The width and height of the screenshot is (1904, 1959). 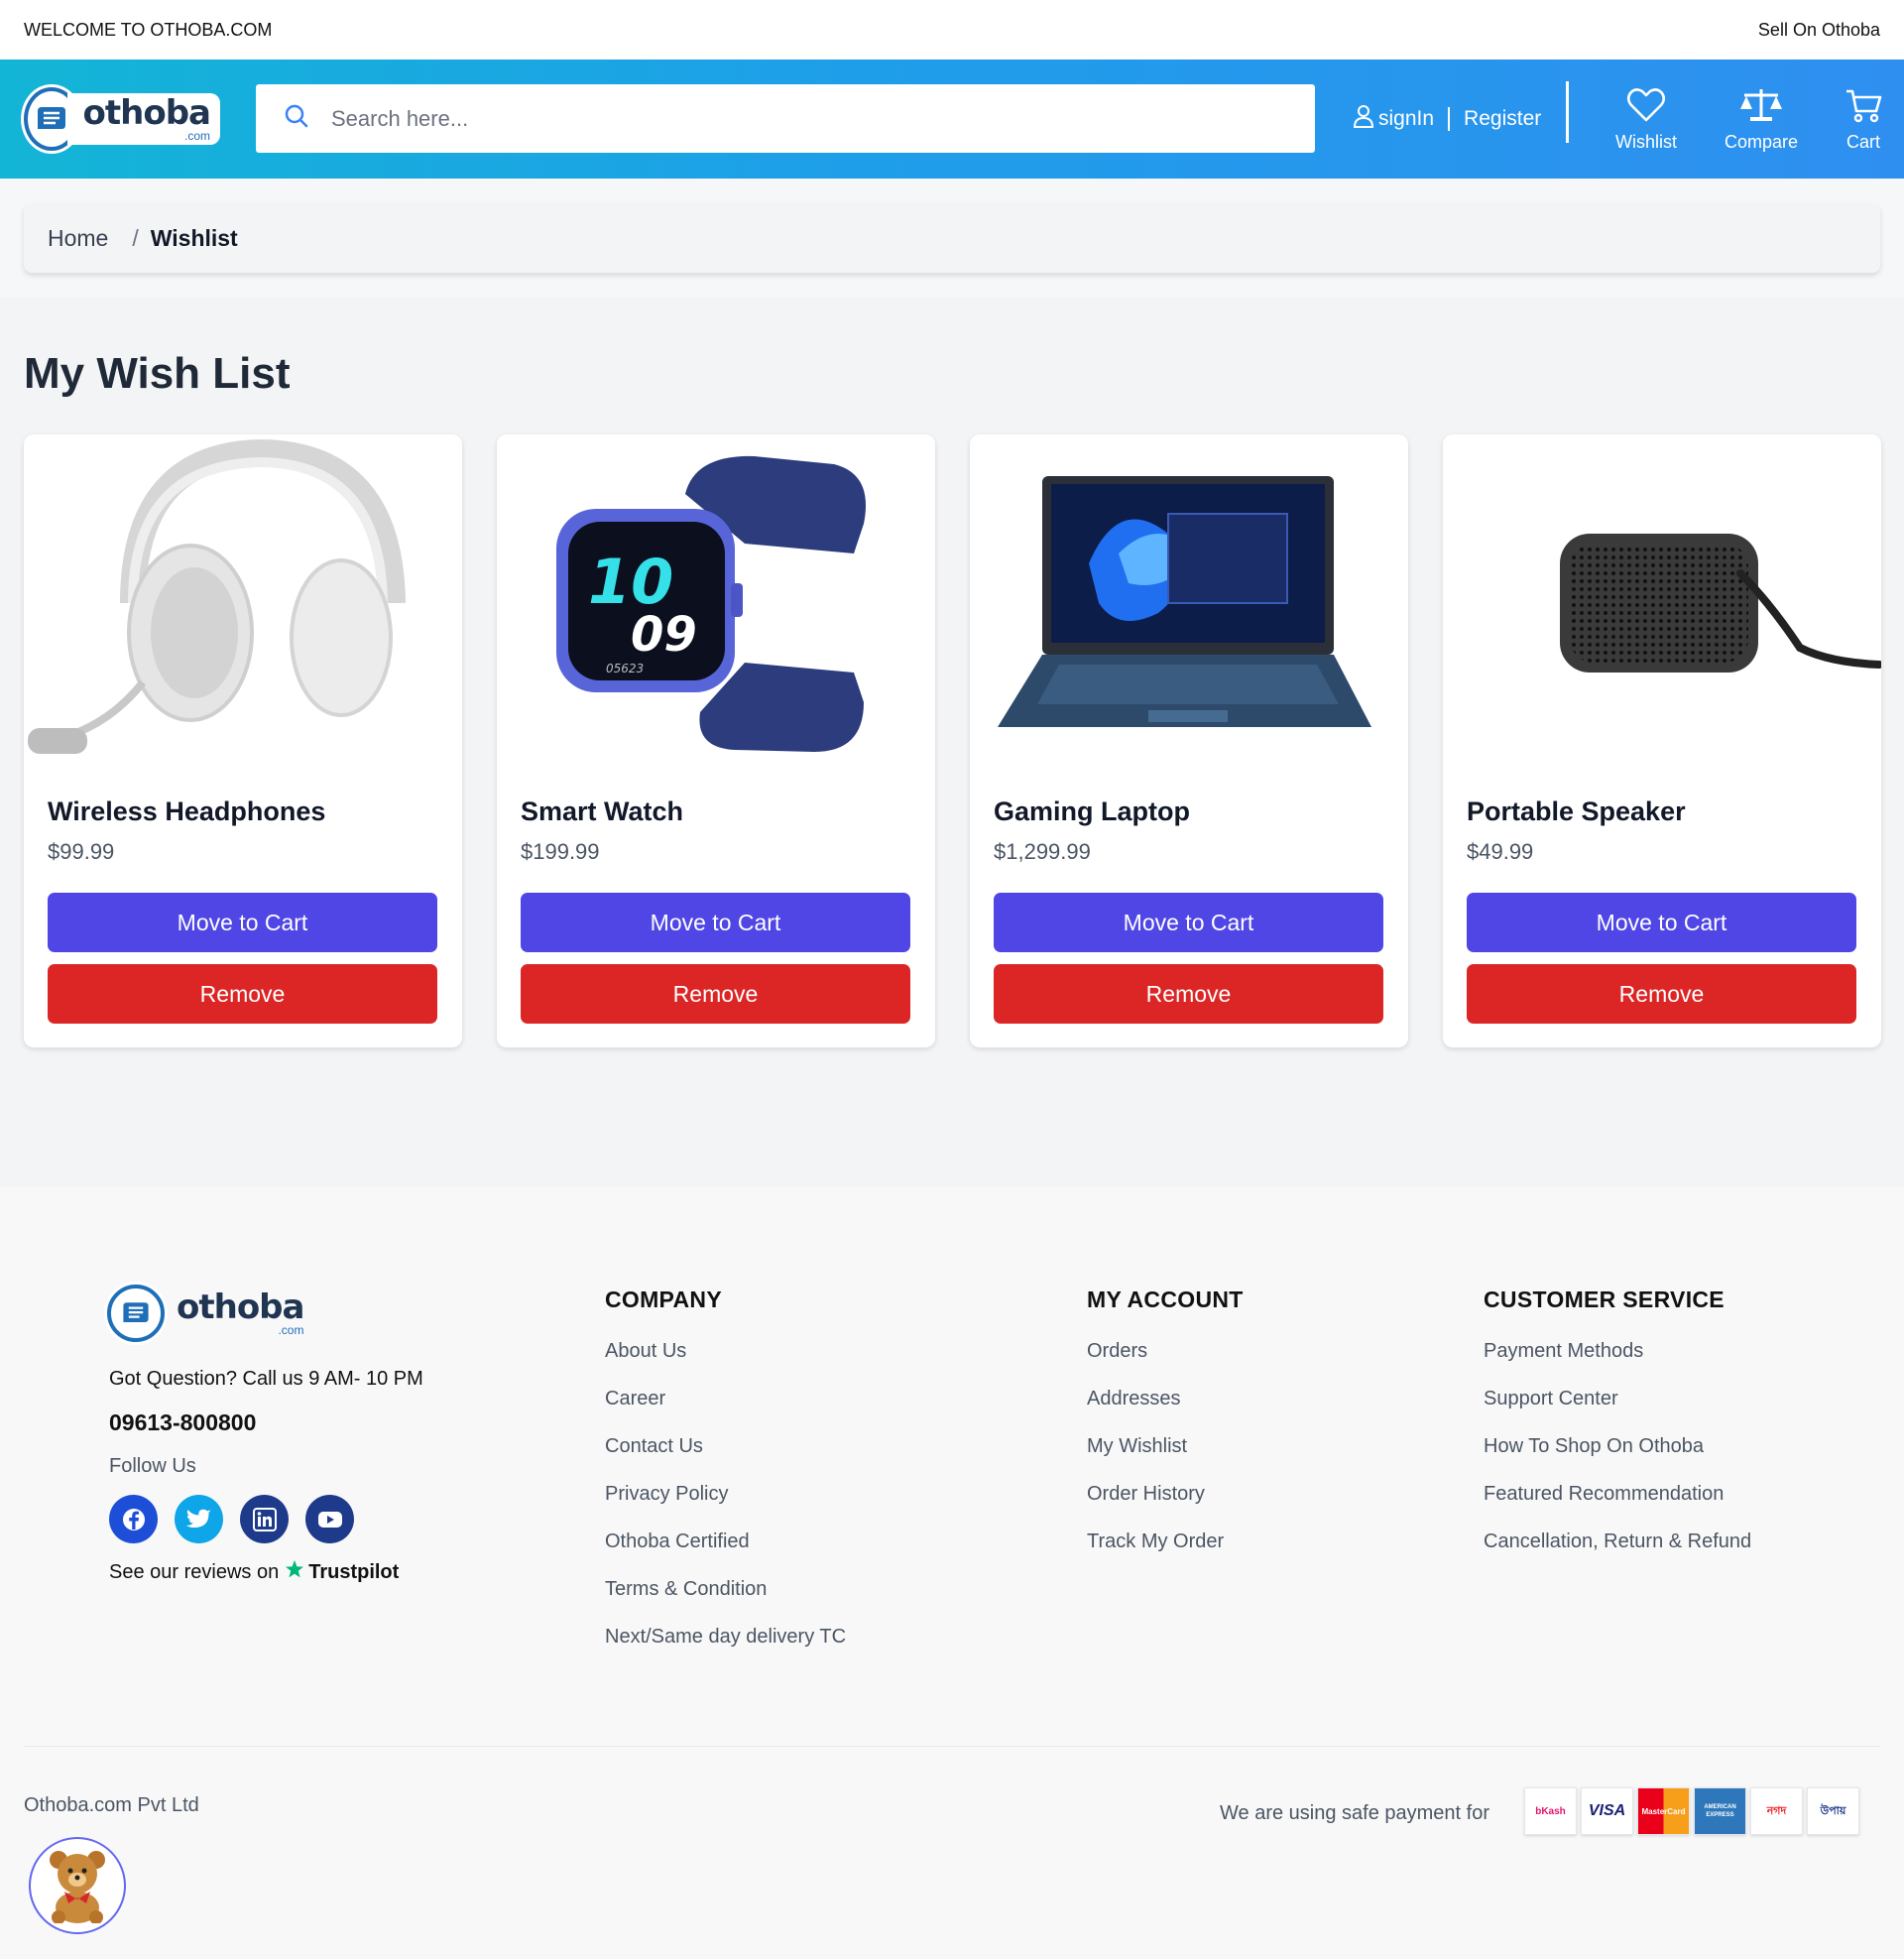 I want to click on cart-button: Cart, so click(x=1863, y=120).